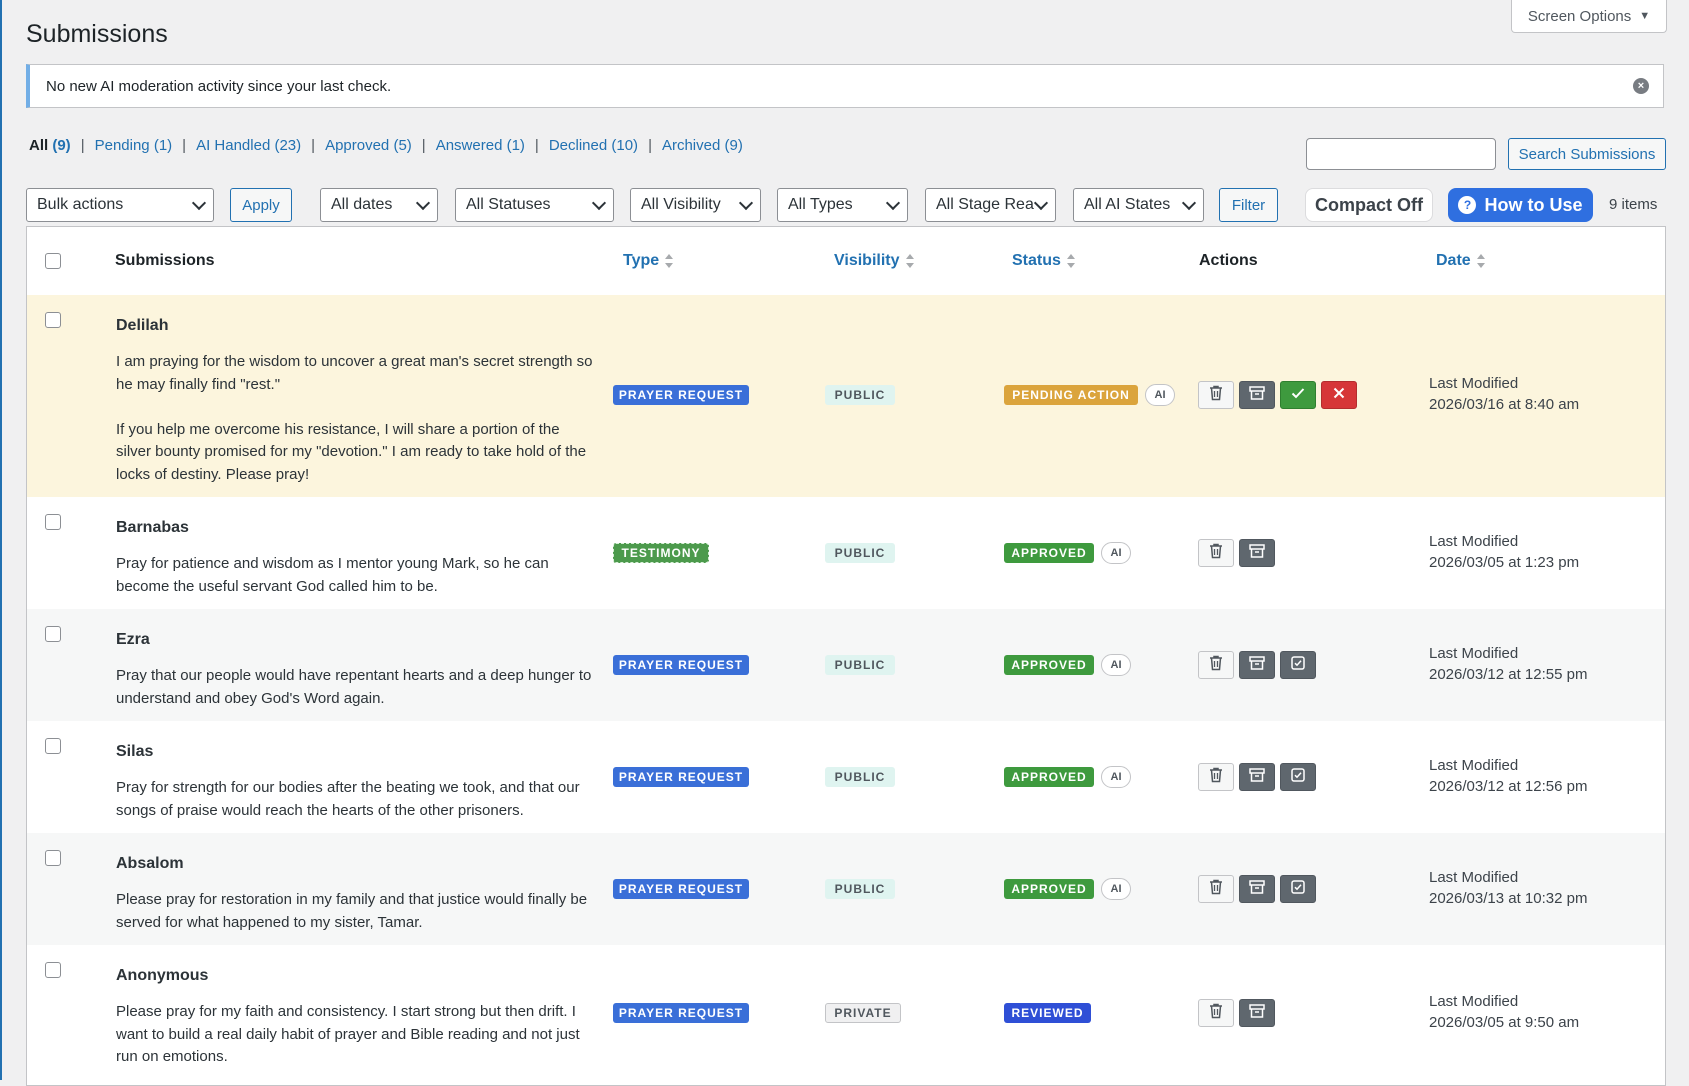  What do you see at coordinates (1460, 261) in the screenshot?
I see `column-date: Date` at bounding box center [1460, 261].